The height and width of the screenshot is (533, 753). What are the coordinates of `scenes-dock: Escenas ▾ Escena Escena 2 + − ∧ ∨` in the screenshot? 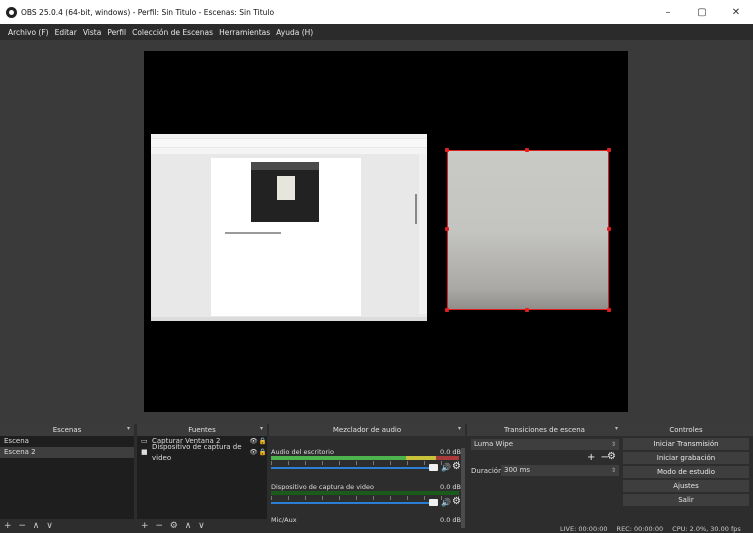 It's located at (67, 478).